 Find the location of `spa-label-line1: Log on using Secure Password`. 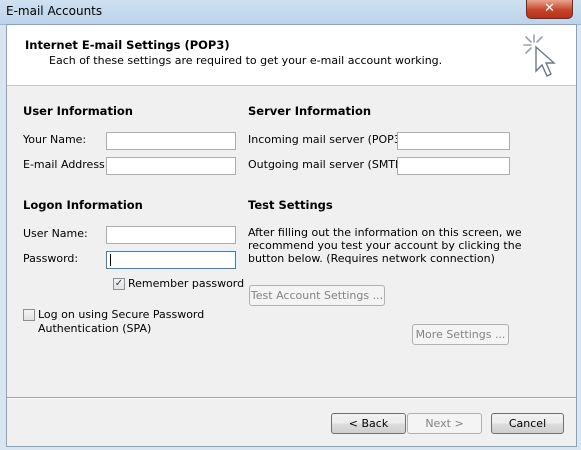

spa-label-line1: Log on using Secure Password is located at coordinates (121, 314).